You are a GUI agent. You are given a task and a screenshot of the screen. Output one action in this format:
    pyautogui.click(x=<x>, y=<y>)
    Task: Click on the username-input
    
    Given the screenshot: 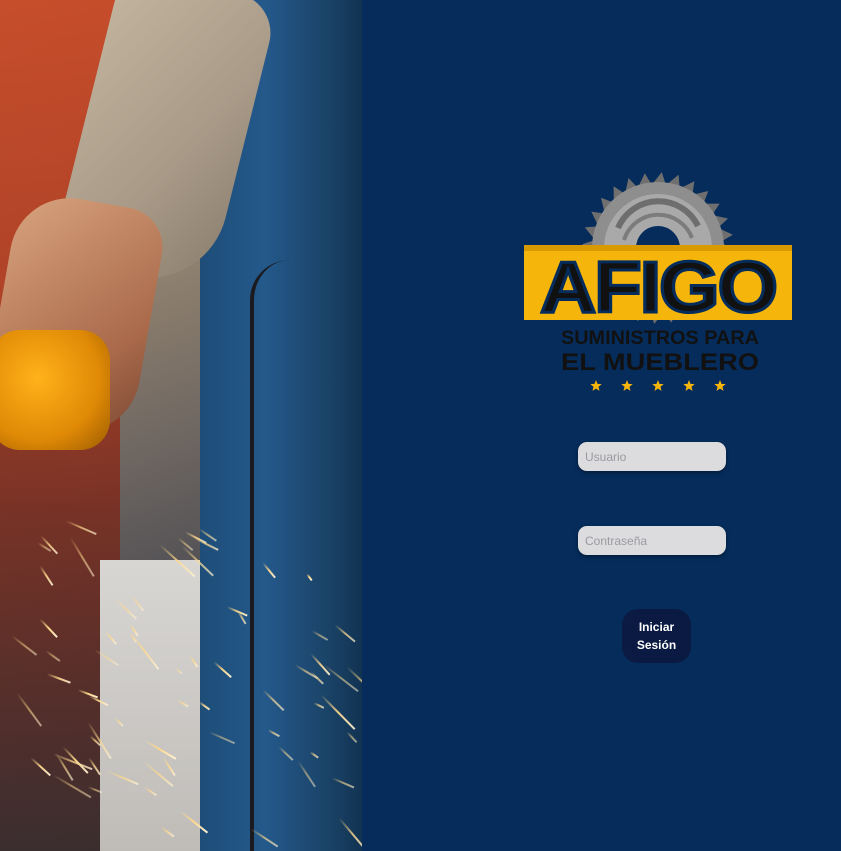 What is the action you would take?
    pyautogui.click(x=652, y=456)
    